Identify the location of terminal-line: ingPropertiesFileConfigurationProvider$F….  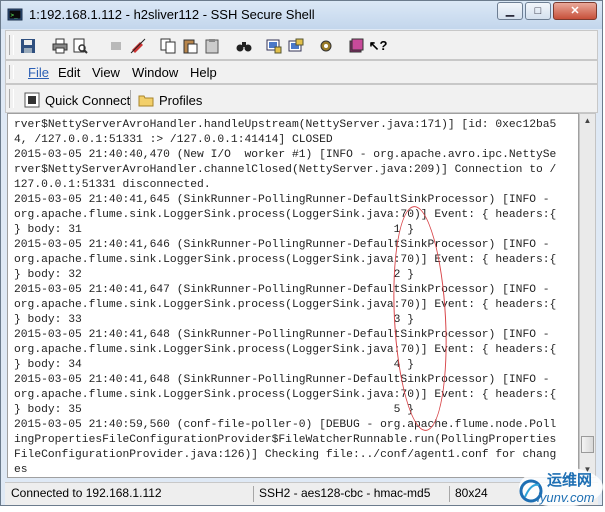
(285, 440).